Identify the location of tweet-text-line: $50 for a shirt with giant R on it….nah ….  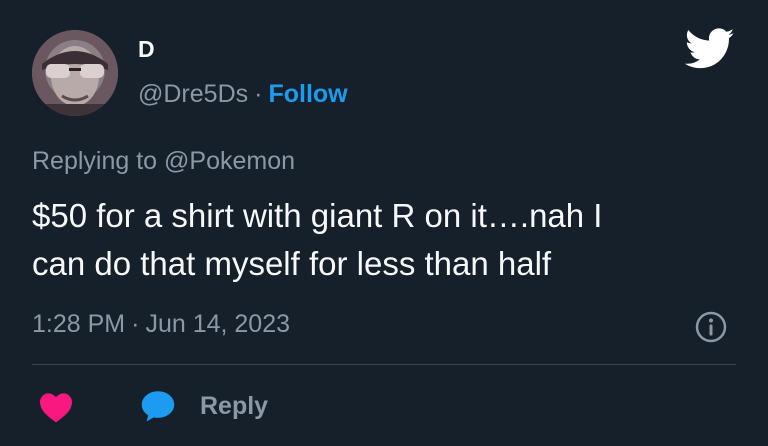
(317, 215).